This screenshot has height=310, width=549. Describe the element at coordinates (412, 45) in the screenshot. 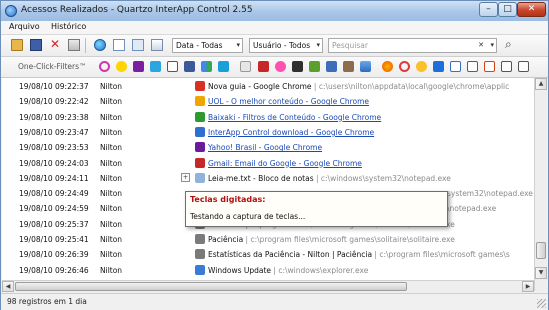

I see `search-input: Pesquisar ✕ ▾` at that location.